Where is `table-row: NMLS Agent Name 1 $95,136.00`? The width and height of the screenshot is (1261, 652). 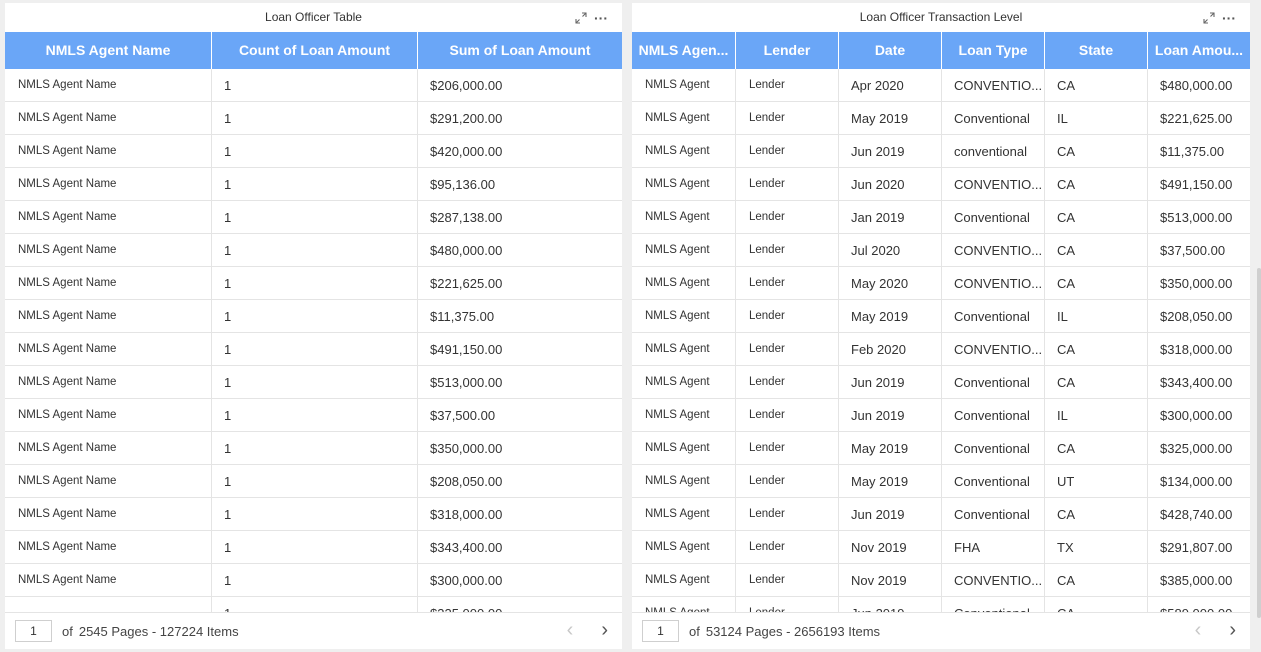 table-row: NMLS Agent Name 1 $95,136.00 is located at coordinates (313, 184).